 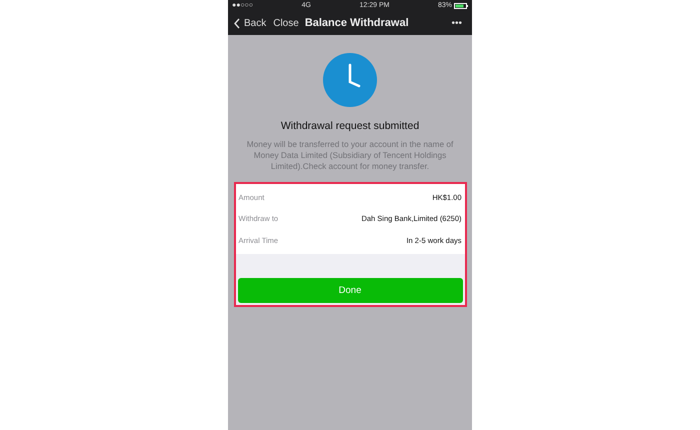 What do you see at coordinates (461, 5) in the screenshot?
I see `battery-icon` at bounding box center [461, 5].